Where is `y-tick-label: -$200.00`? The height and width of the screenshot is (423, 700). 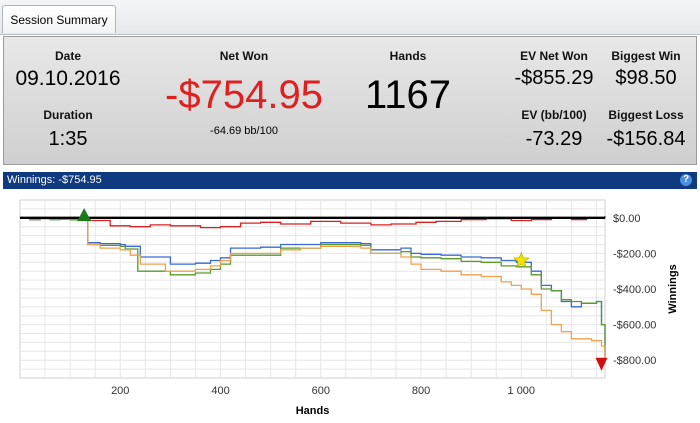
y-tick-label: -$200.00 is located at coordinates (634, 254).